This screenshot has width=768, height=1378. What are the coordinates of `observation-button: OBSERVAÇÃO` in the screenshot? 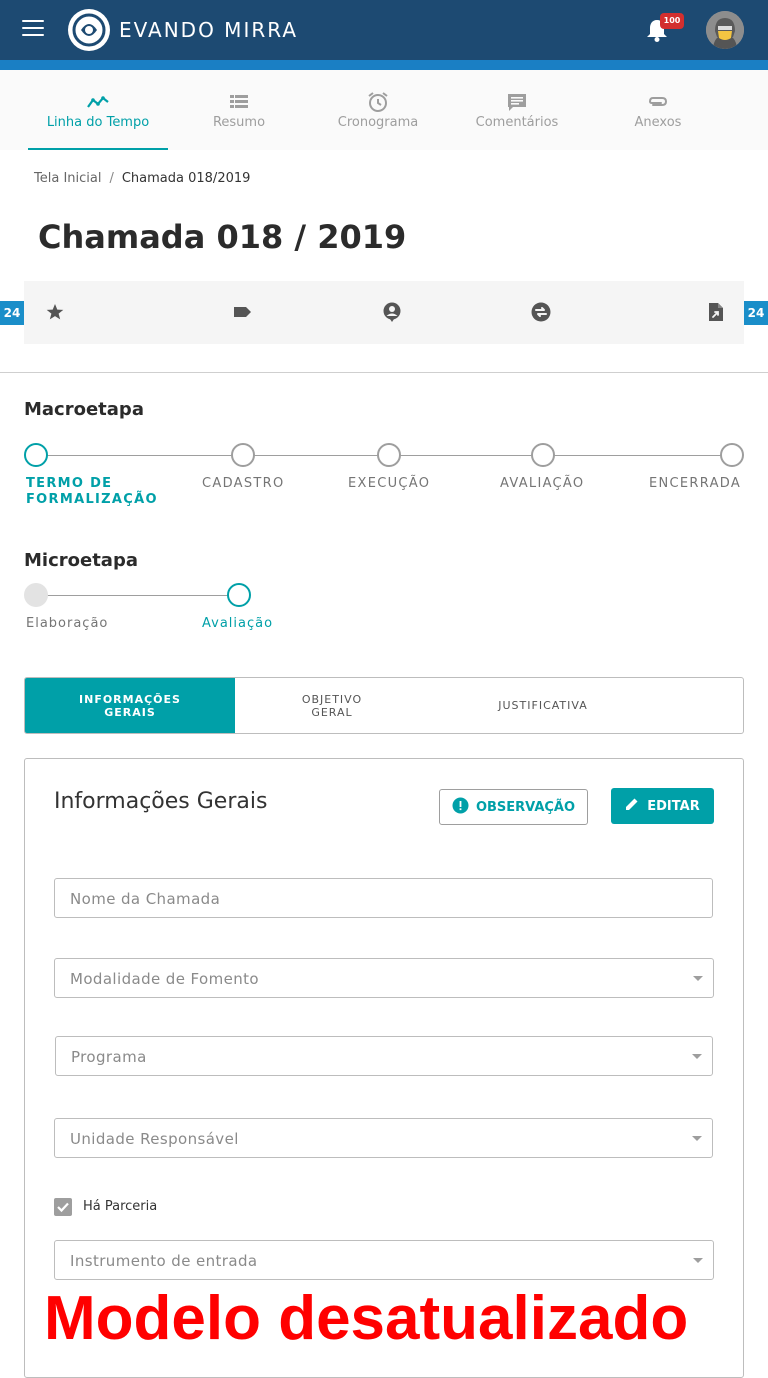 It's located at (513, 807).